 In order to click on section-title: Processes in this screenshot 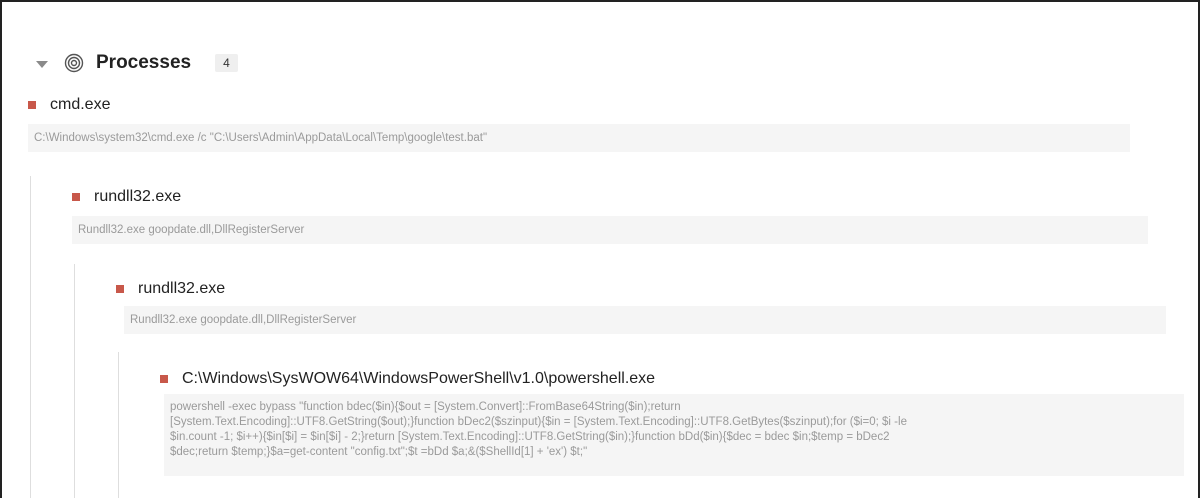, I will do `click(144, 62)`.